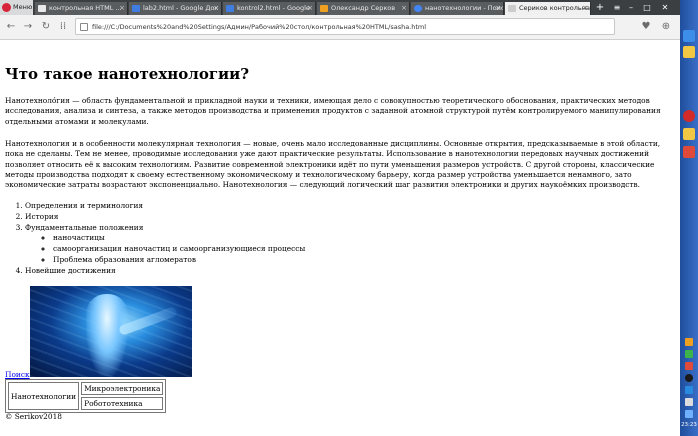  Describe the element at coordinates (46, 26) in the screenshot. I see `reload-icon: ↻` at that location.